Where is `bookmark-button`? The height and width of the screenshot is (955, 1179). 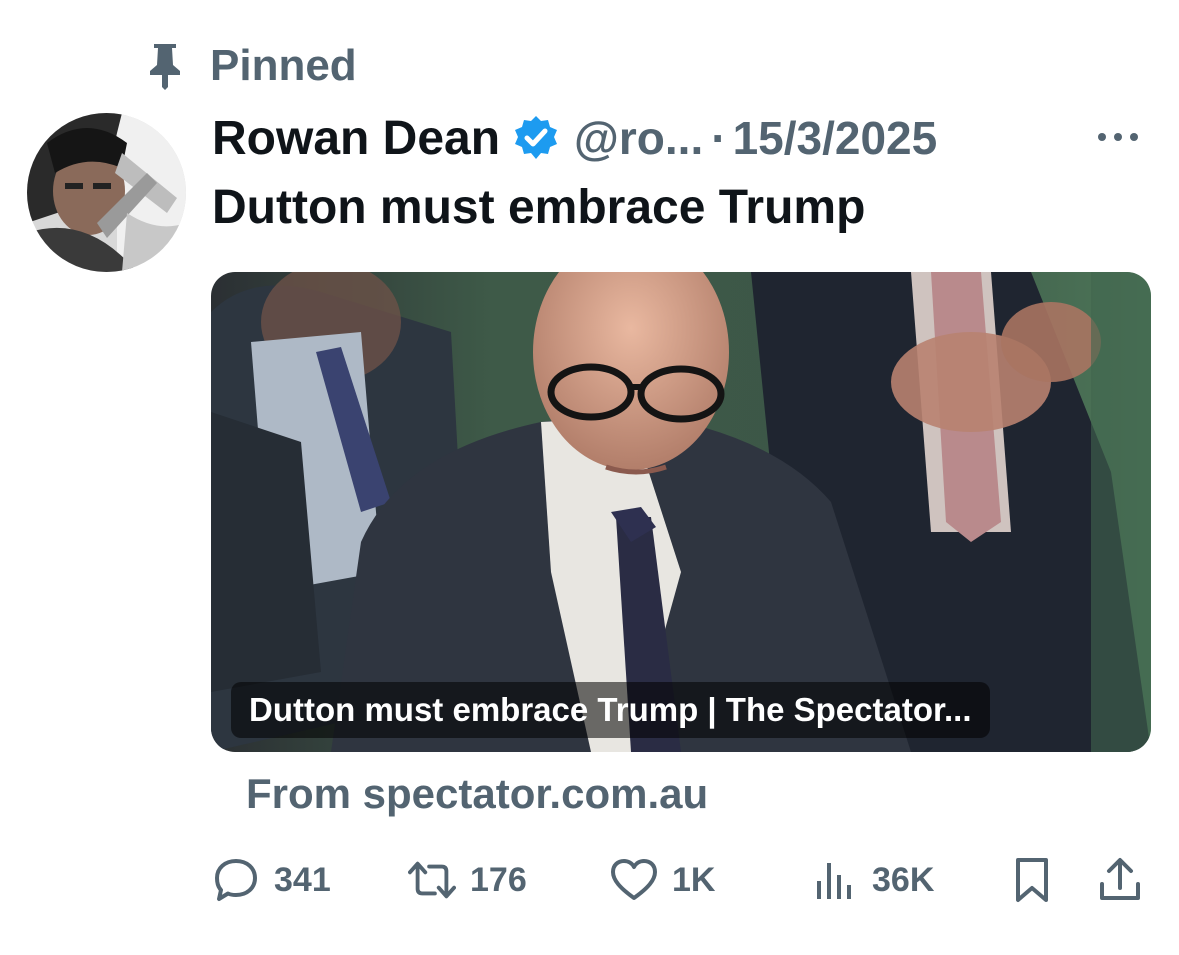 bookmark-button is located at coordinates (1032, 880).